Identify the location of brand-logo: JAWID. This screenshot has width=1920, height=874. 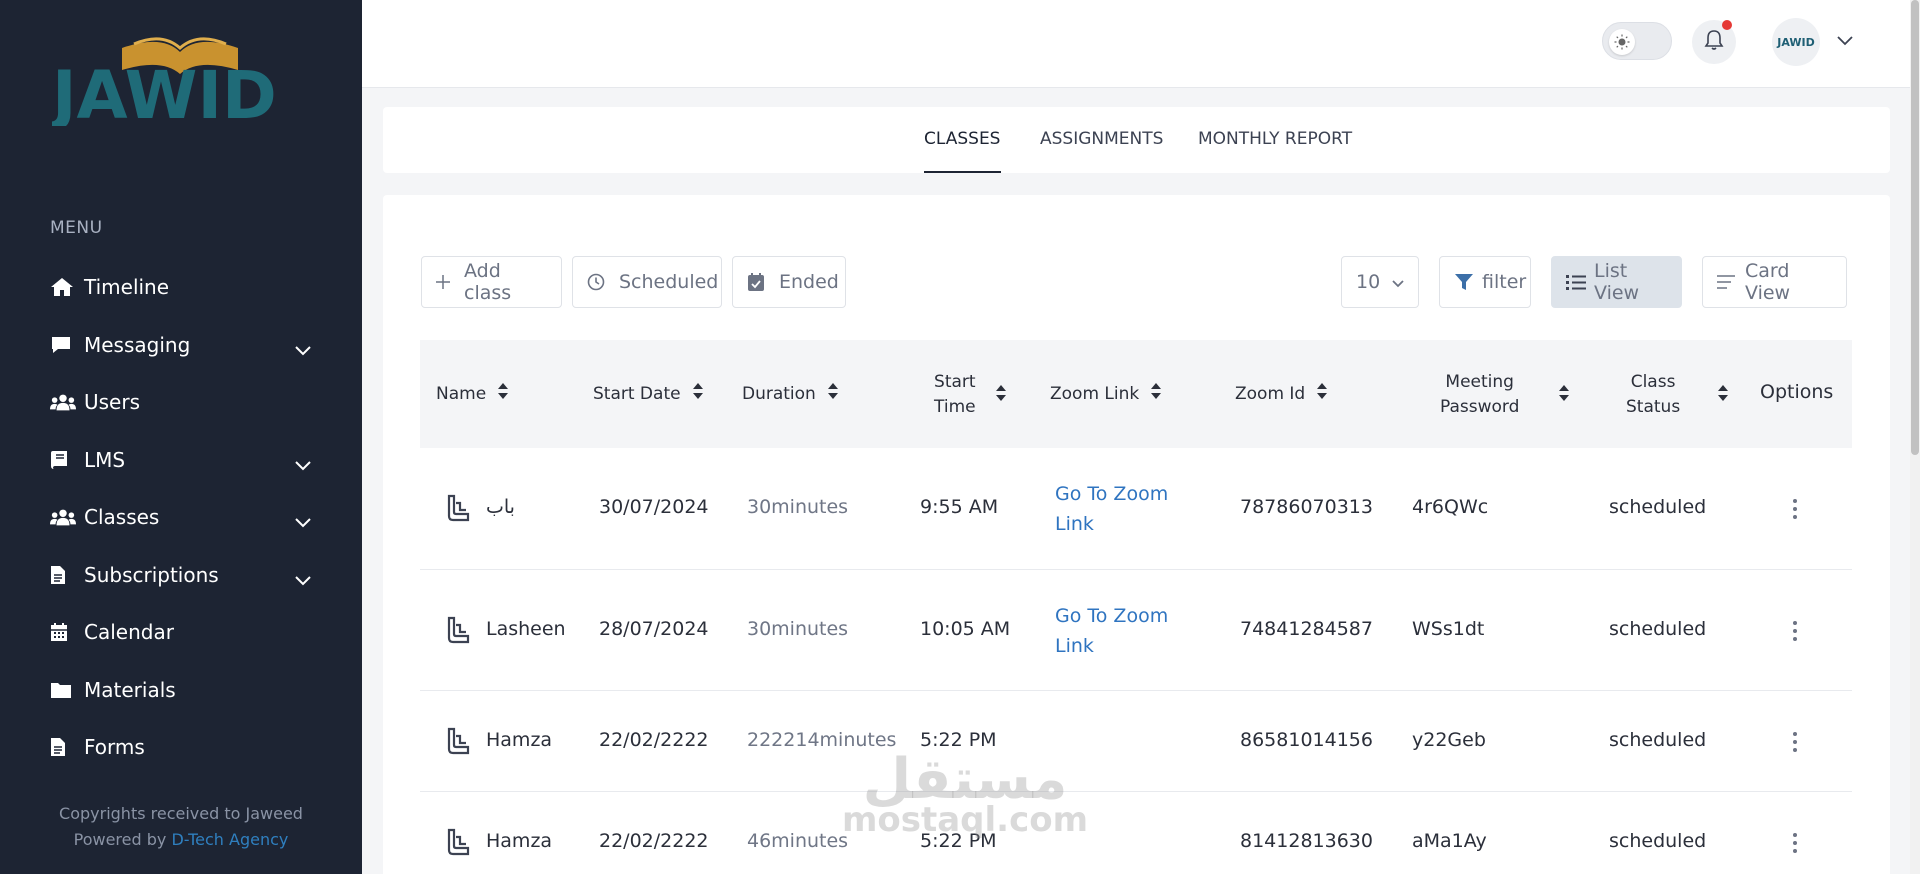
(178, 80).